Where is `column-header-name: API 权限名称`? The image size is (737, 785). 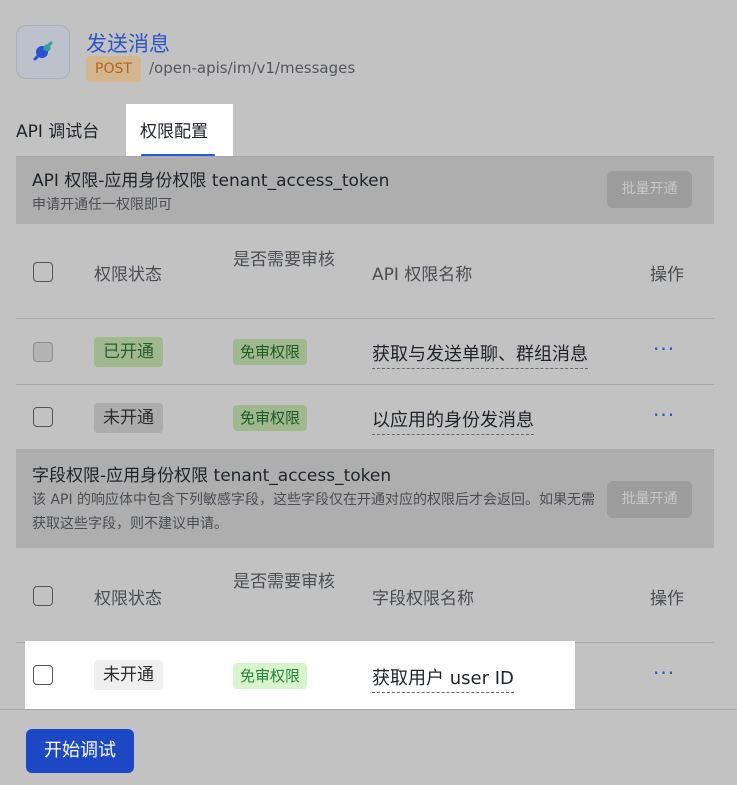
column-header-name: API 权限名称 is located at coordinates (422, 275).